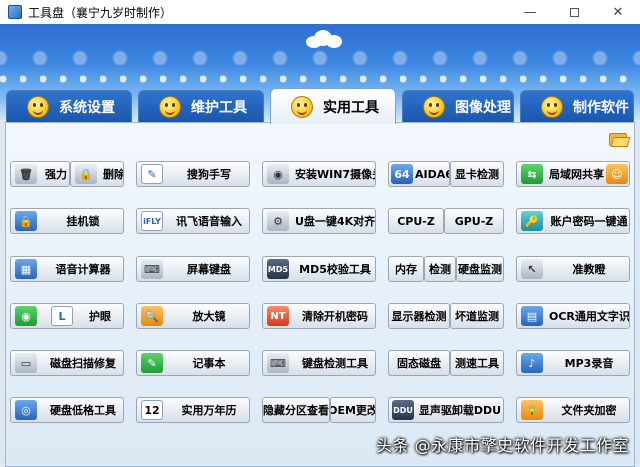  I want to click on oem-change-label: OEM更改, so click(353, 410).